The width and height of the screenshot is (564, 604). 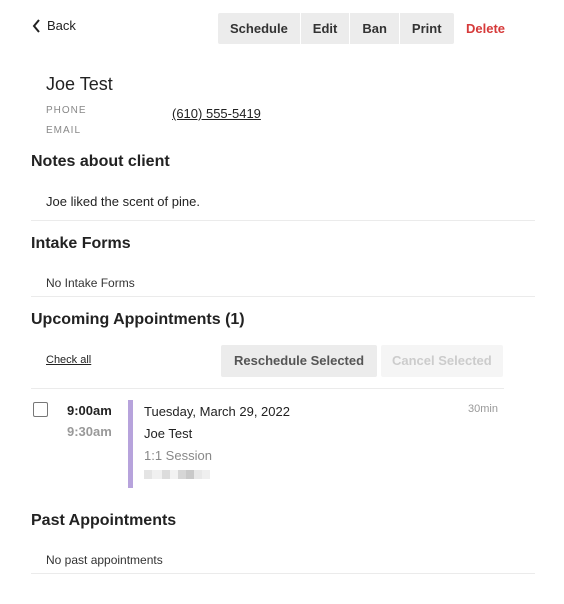 I want to click on appointment-duration: 30min, so click(x=483, y=409).